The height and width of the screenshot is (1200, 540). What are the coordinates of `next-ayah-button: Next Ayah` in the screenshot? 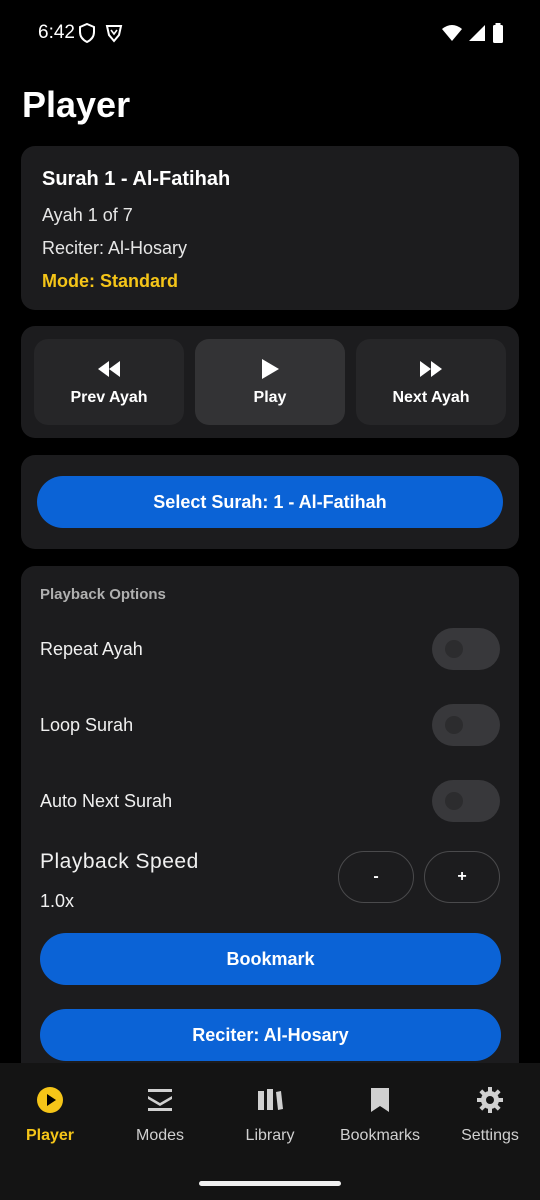 It's located at (431, 382).